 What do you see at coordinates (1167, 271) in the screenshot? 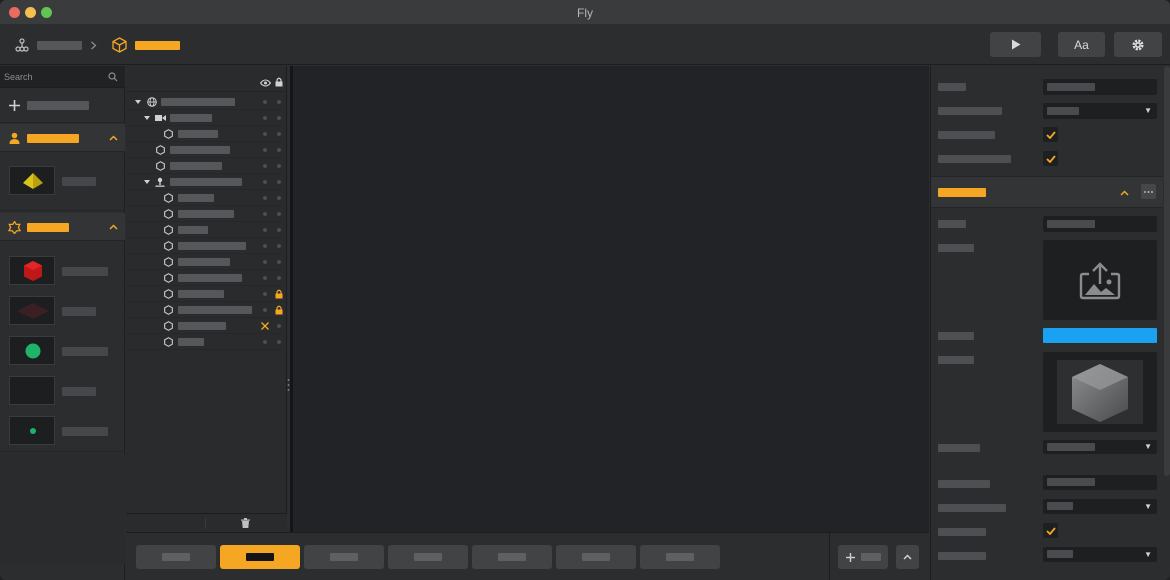
I see `inspector-scrollbar` at bounding box center [1167, 271].